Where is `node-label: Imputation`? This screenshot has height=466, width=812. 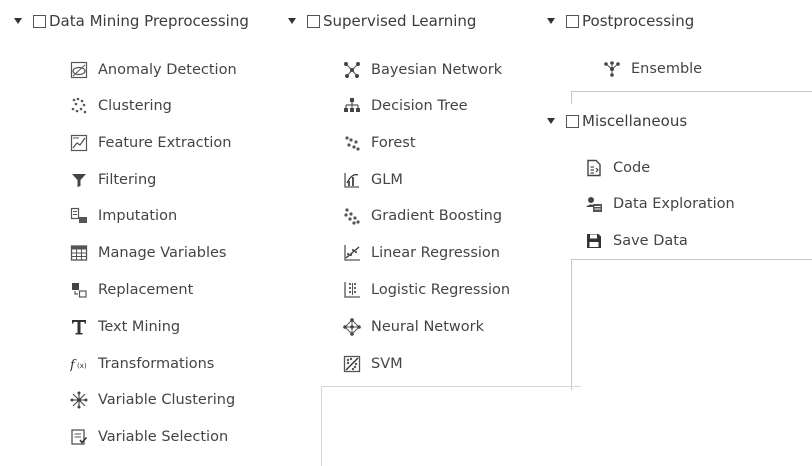 node-label: Imputation is located at coordinates (138, 216).